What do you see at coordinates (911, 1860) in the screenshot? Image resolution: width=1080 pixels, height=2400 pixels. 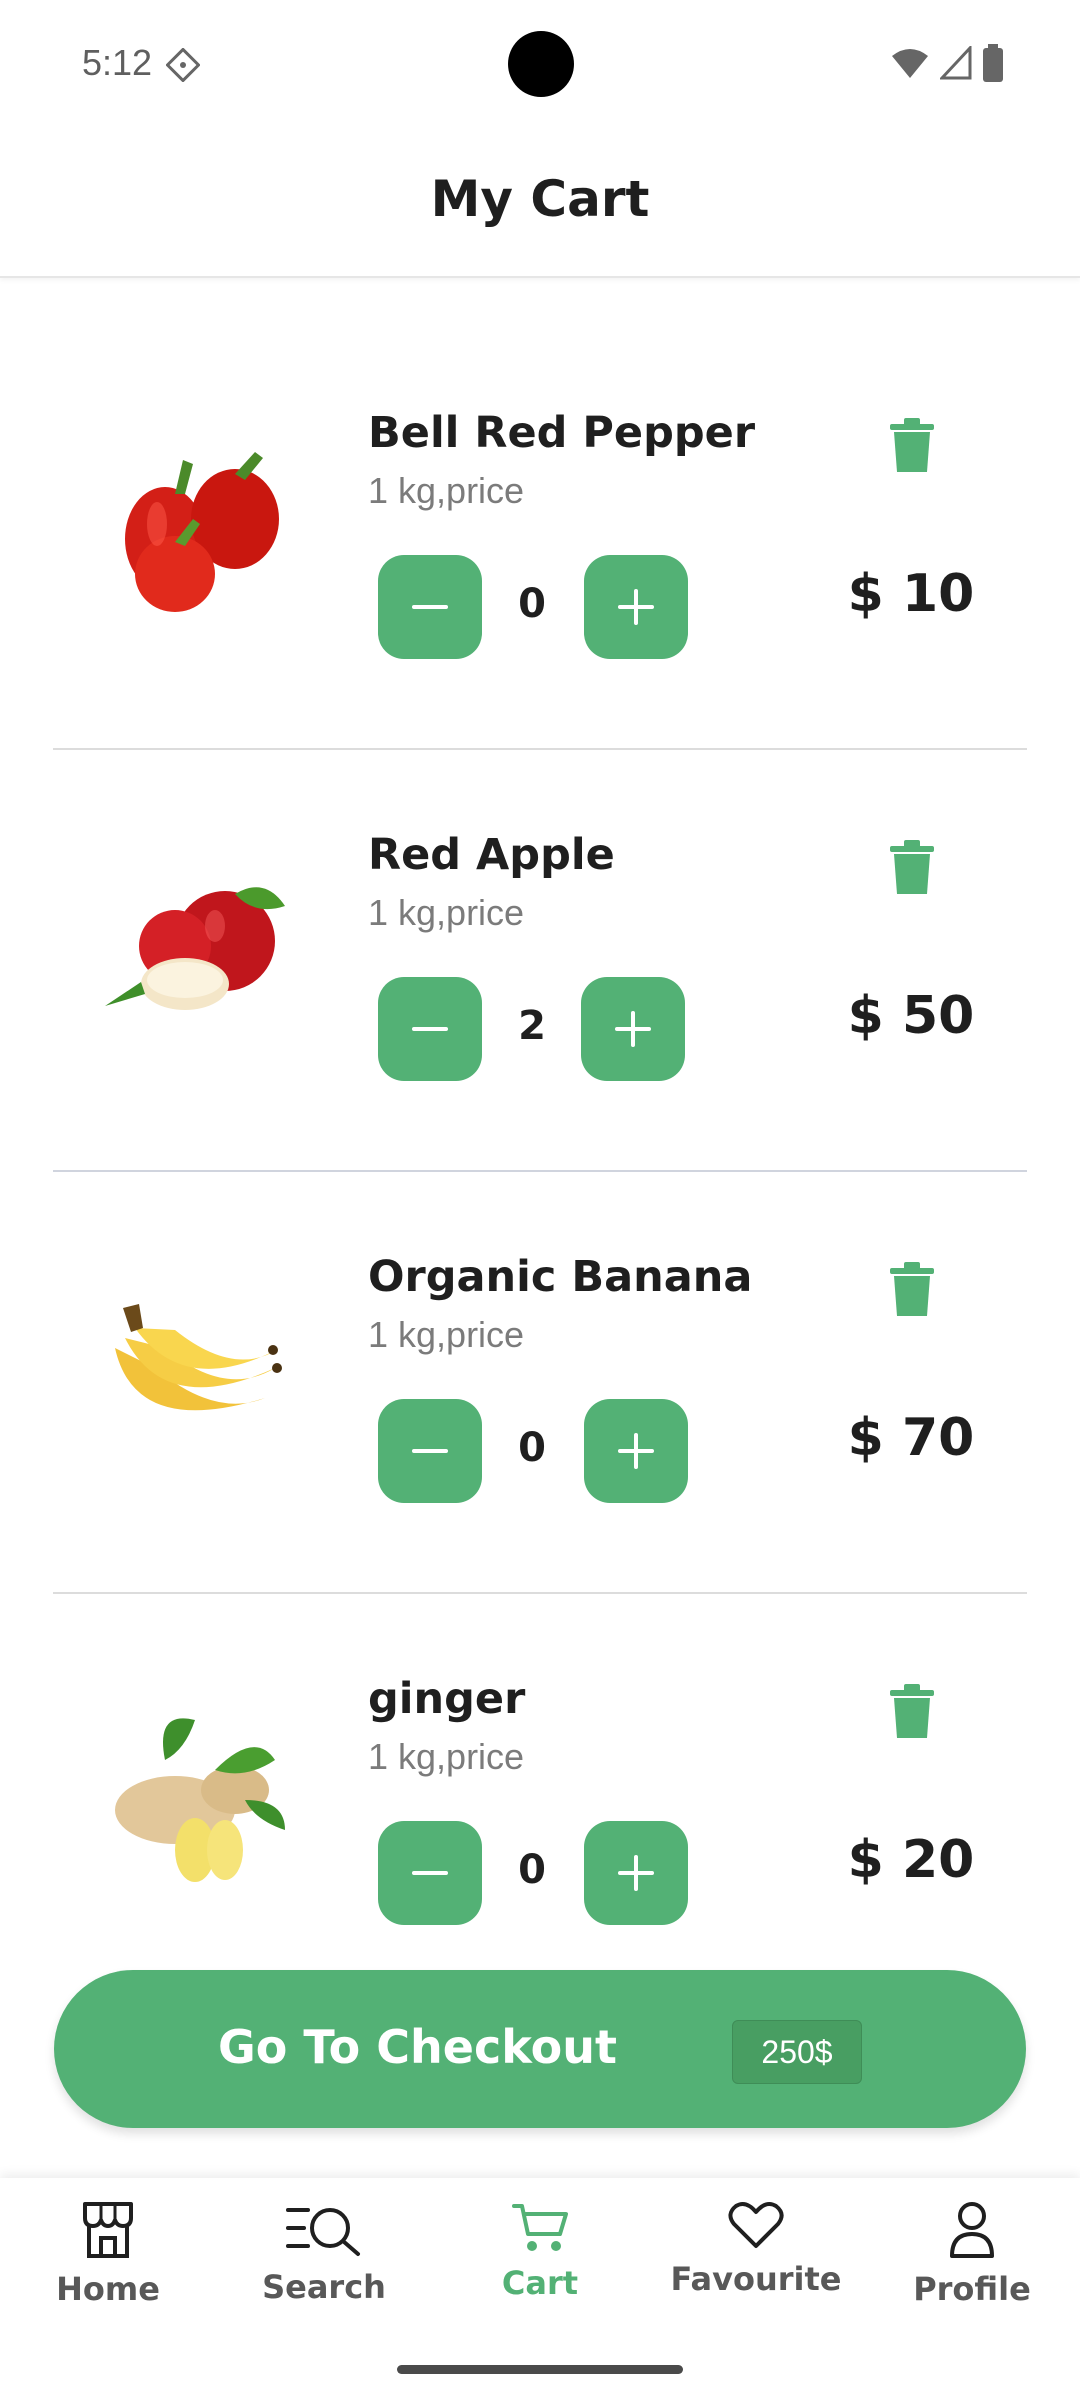 I see `item-price: $ 20` at bounding box center [911, 1860].